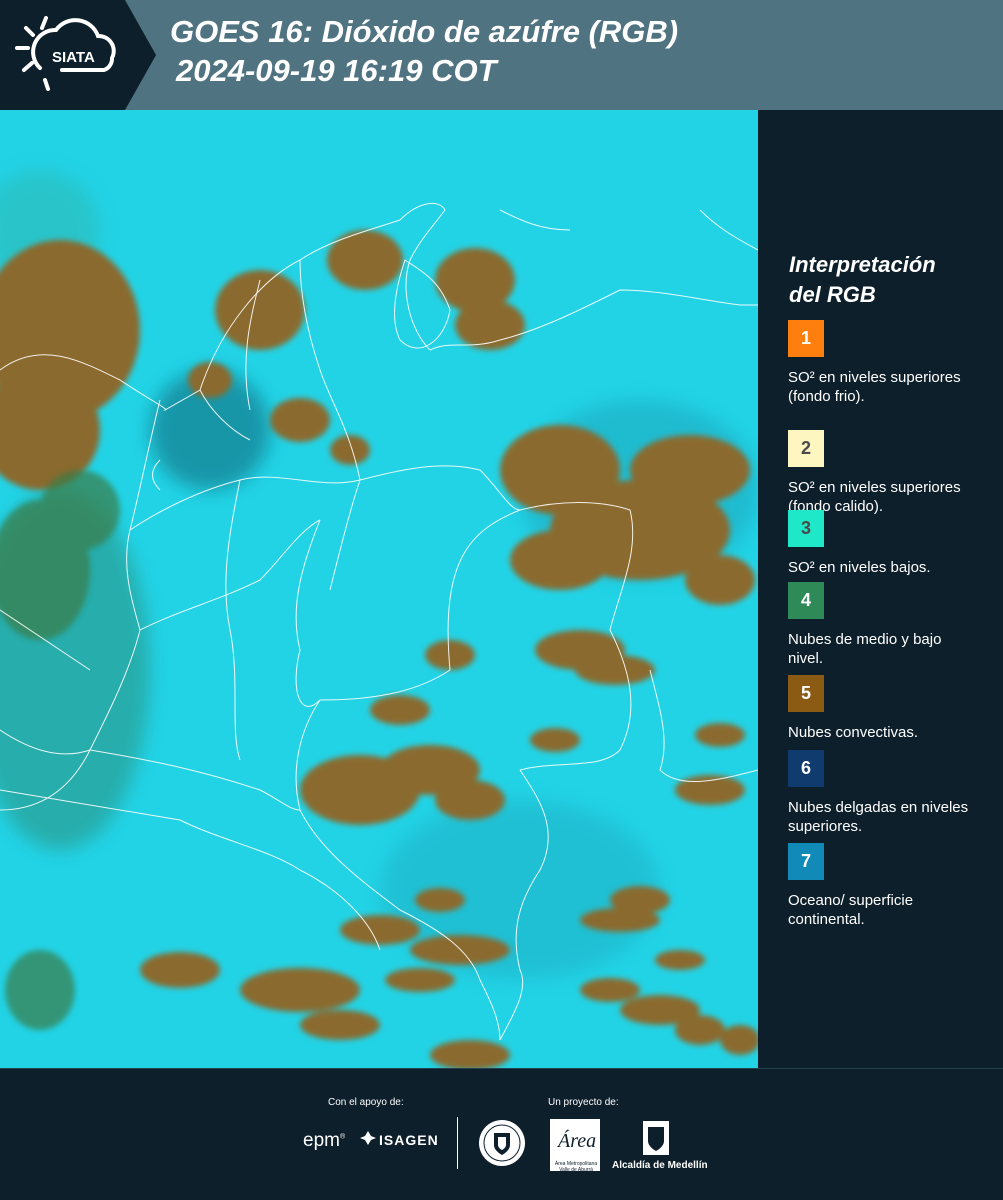 Image resolution: width=1003 pixels, height=1200 pixels. What do you see at coordinates (883, 708) in the screenshot?
I see `legend-item-5: 5 Nubes convectivas.` at bounding box center [883, 708].